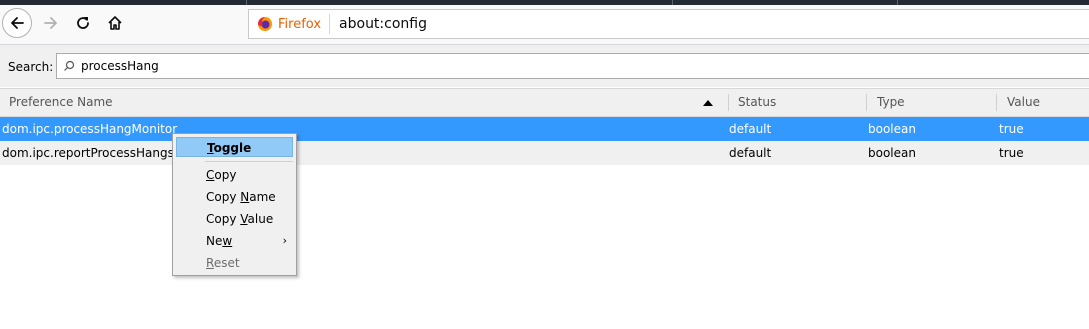  Describe the element at coordinates (69, 65) in the screenshot. I see `search-icon` at that location.